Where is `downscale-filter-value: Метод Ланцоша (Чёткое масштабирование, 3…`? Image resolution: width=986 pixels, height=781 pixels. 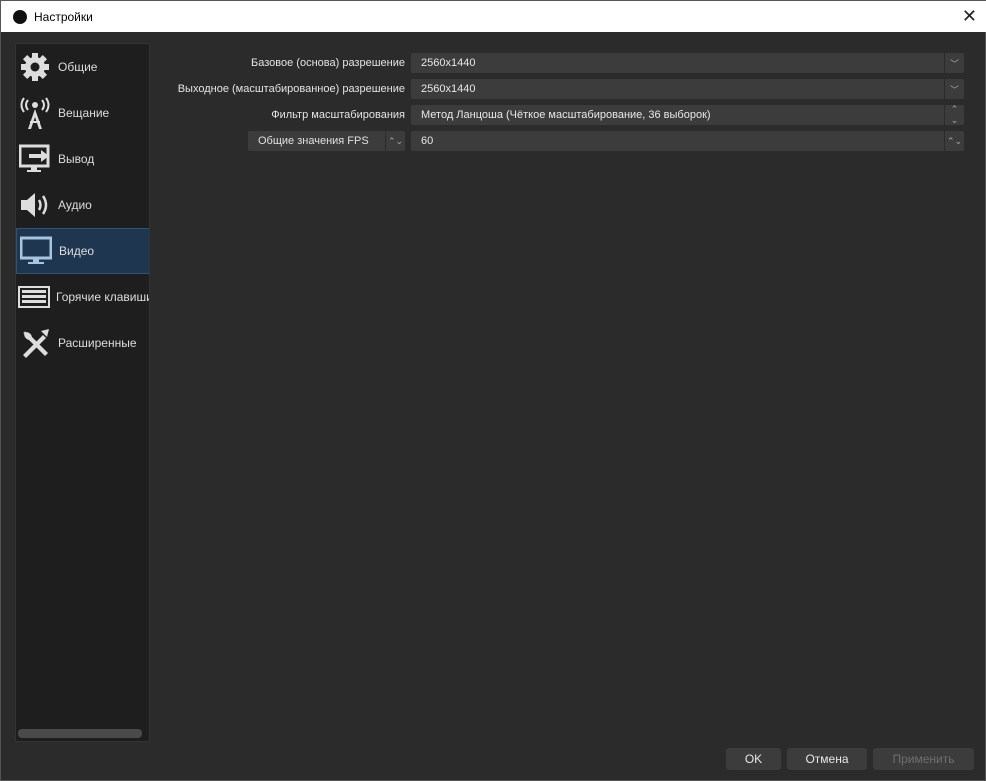
downscale-filter-value: Метод Ланцоша (Чёткое масштабирование, 3… is located at coordinates (566, 115).